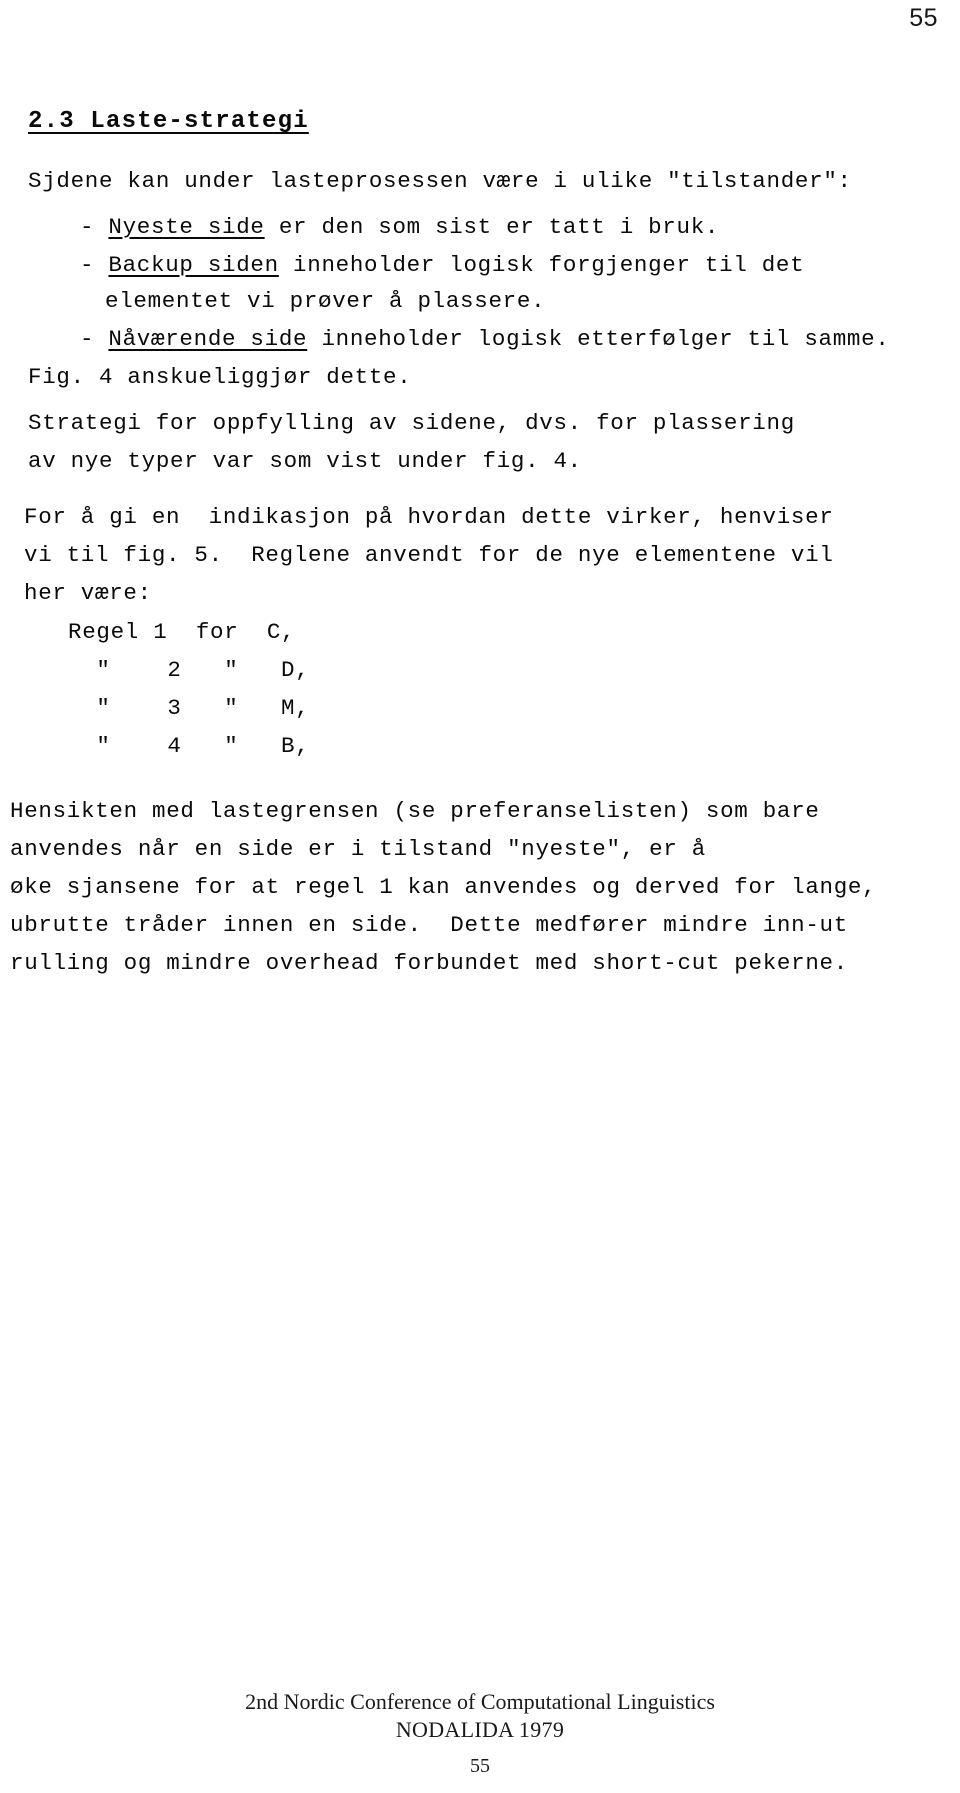  I want to click on rule-list-item: " 3 " M,, so click(189, 708).